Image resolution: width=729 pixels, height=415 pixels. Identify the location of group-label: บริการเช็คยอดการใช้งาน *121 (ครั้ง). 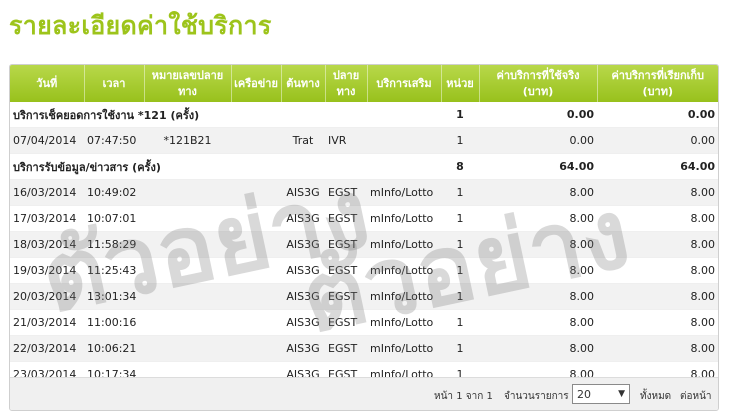
(225, 115).